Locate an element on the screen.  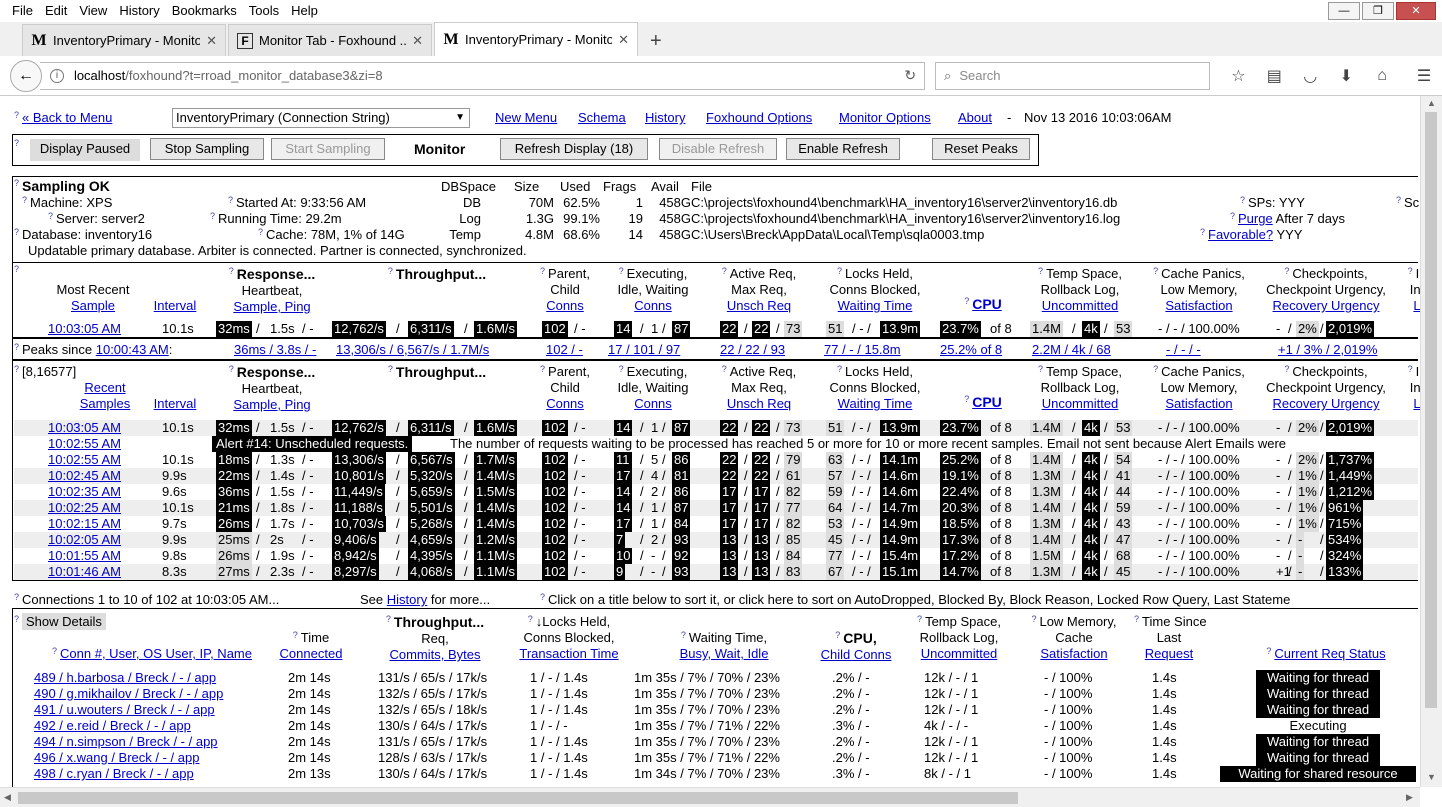
peak-value: 22 / 22 / 93 is located at coordinates (752, 350).